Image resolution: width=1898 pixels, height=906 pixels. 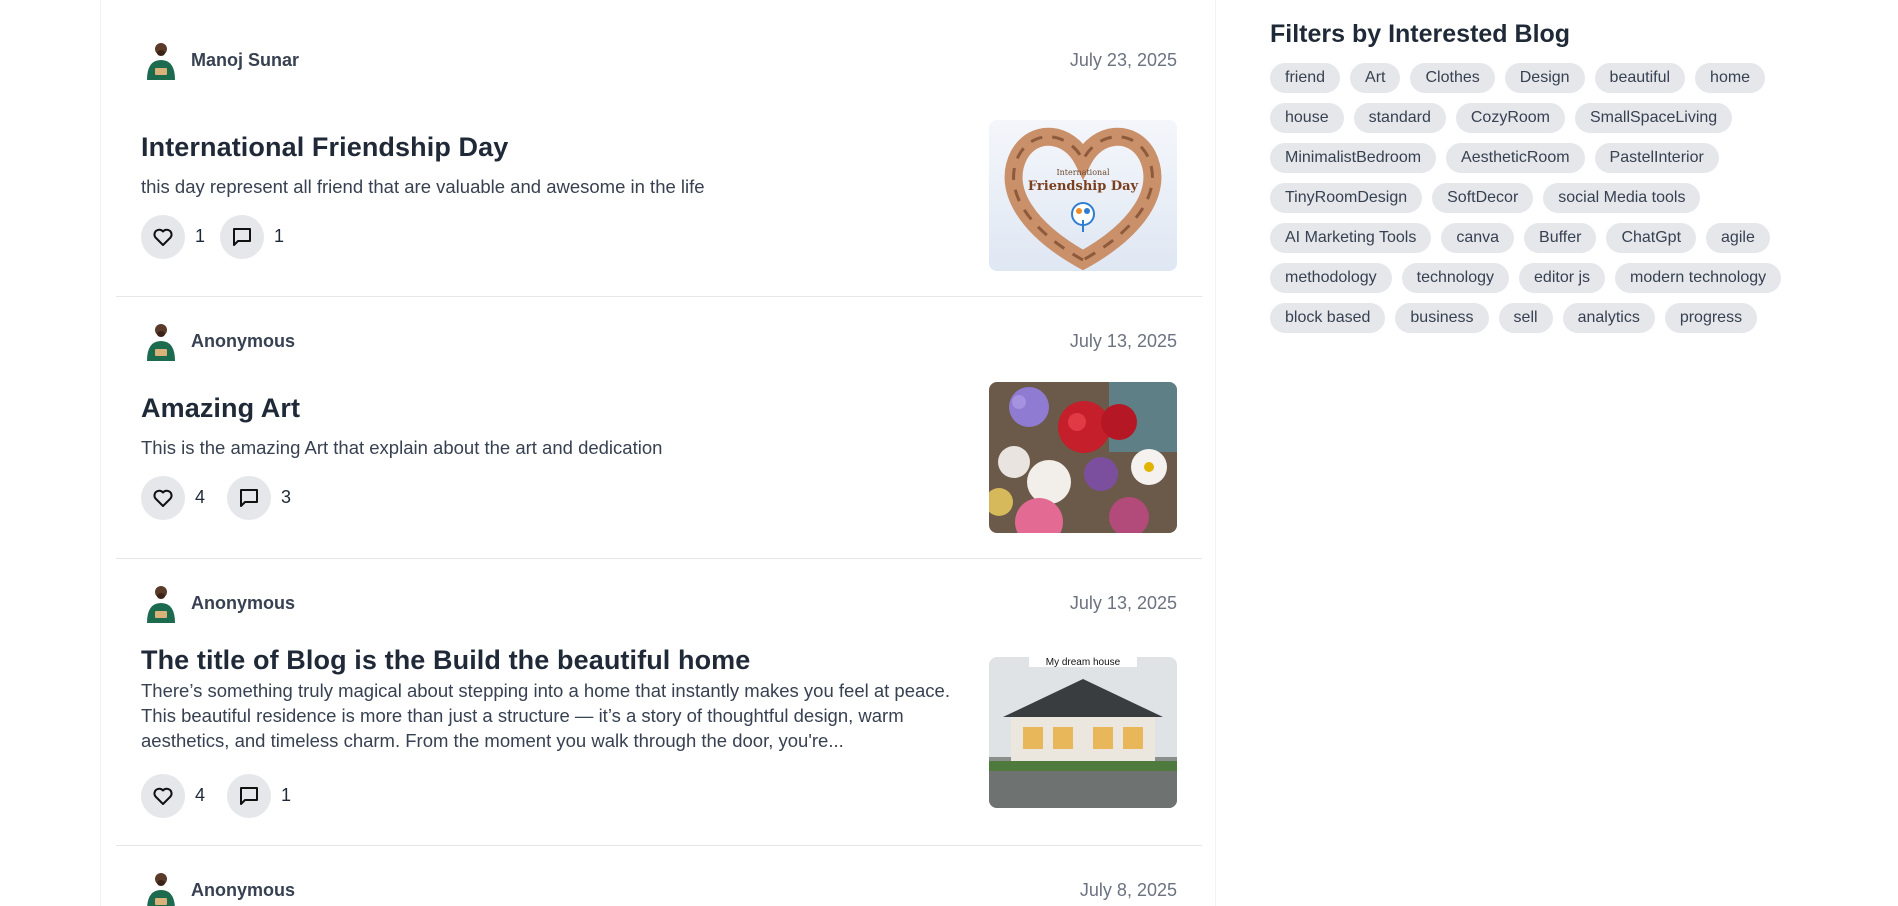 What do you see at coordinates (1654, 118) in the screenshot?
I see `tag-chip: SmallSpaceLiving` at bounding box center [1654, 118].